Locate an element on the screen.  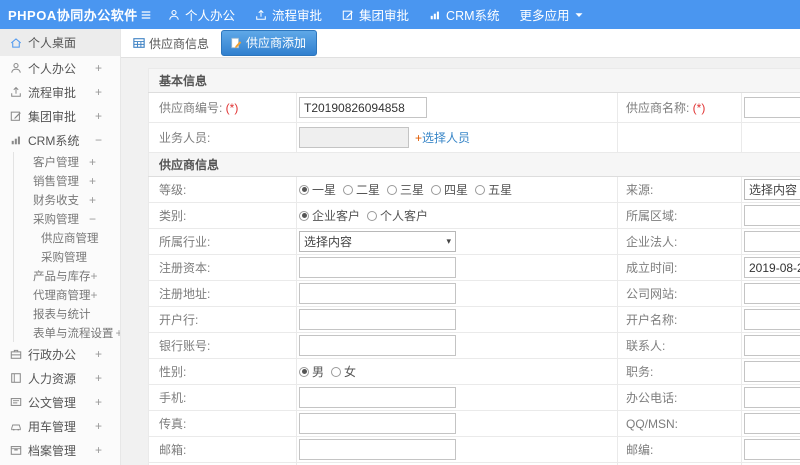
sidebar-item-财务收支: 财务收支 + is located at coordinates (66, 199).